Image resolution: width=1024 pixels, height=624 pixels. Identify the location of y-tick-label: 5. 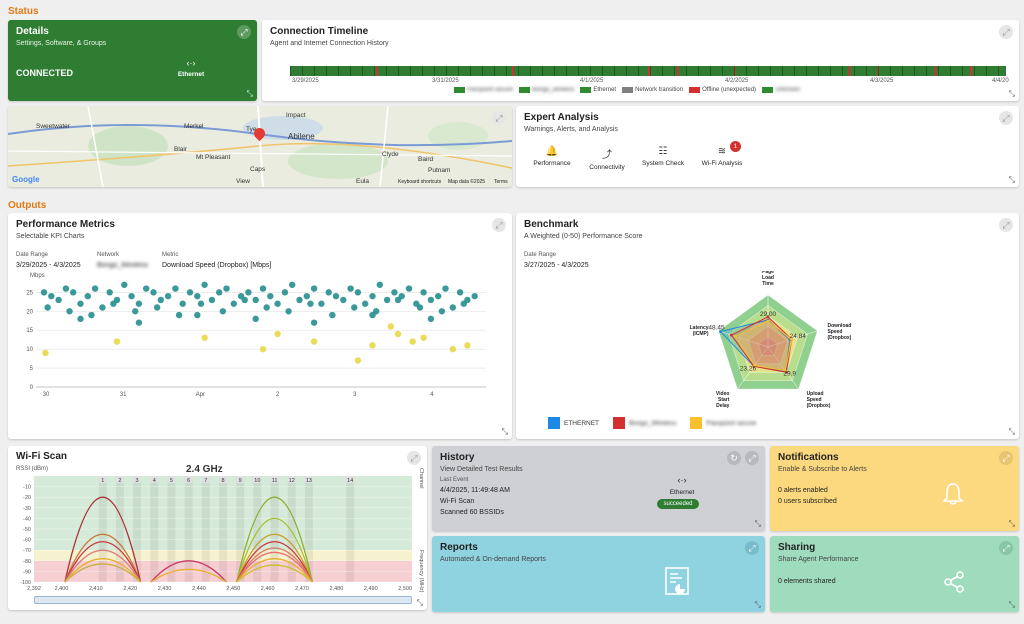
(32, 369).